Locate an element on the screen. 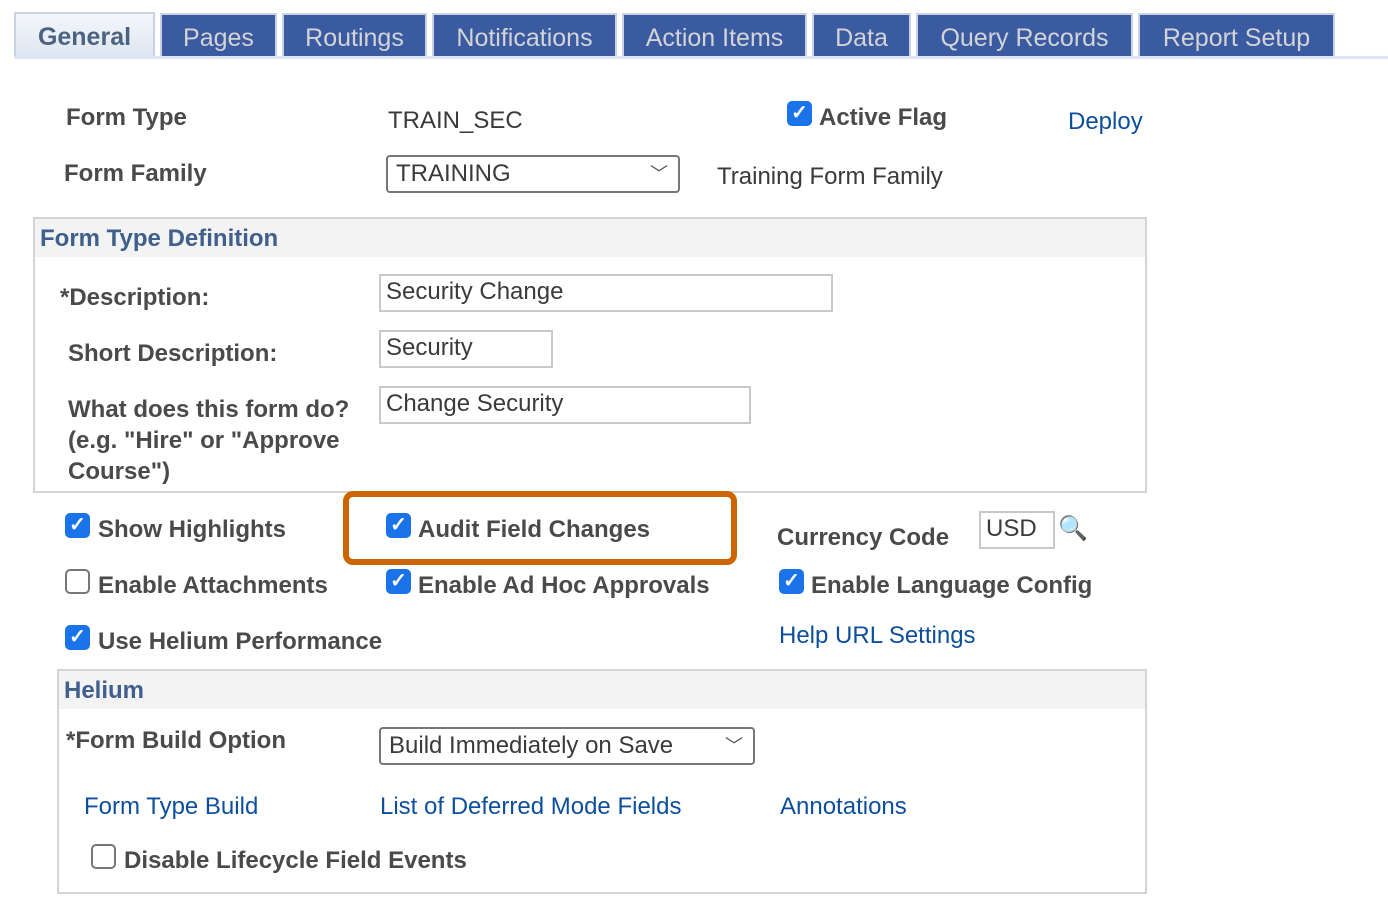  short-description-input: Security is located at coordinates (466, 349).